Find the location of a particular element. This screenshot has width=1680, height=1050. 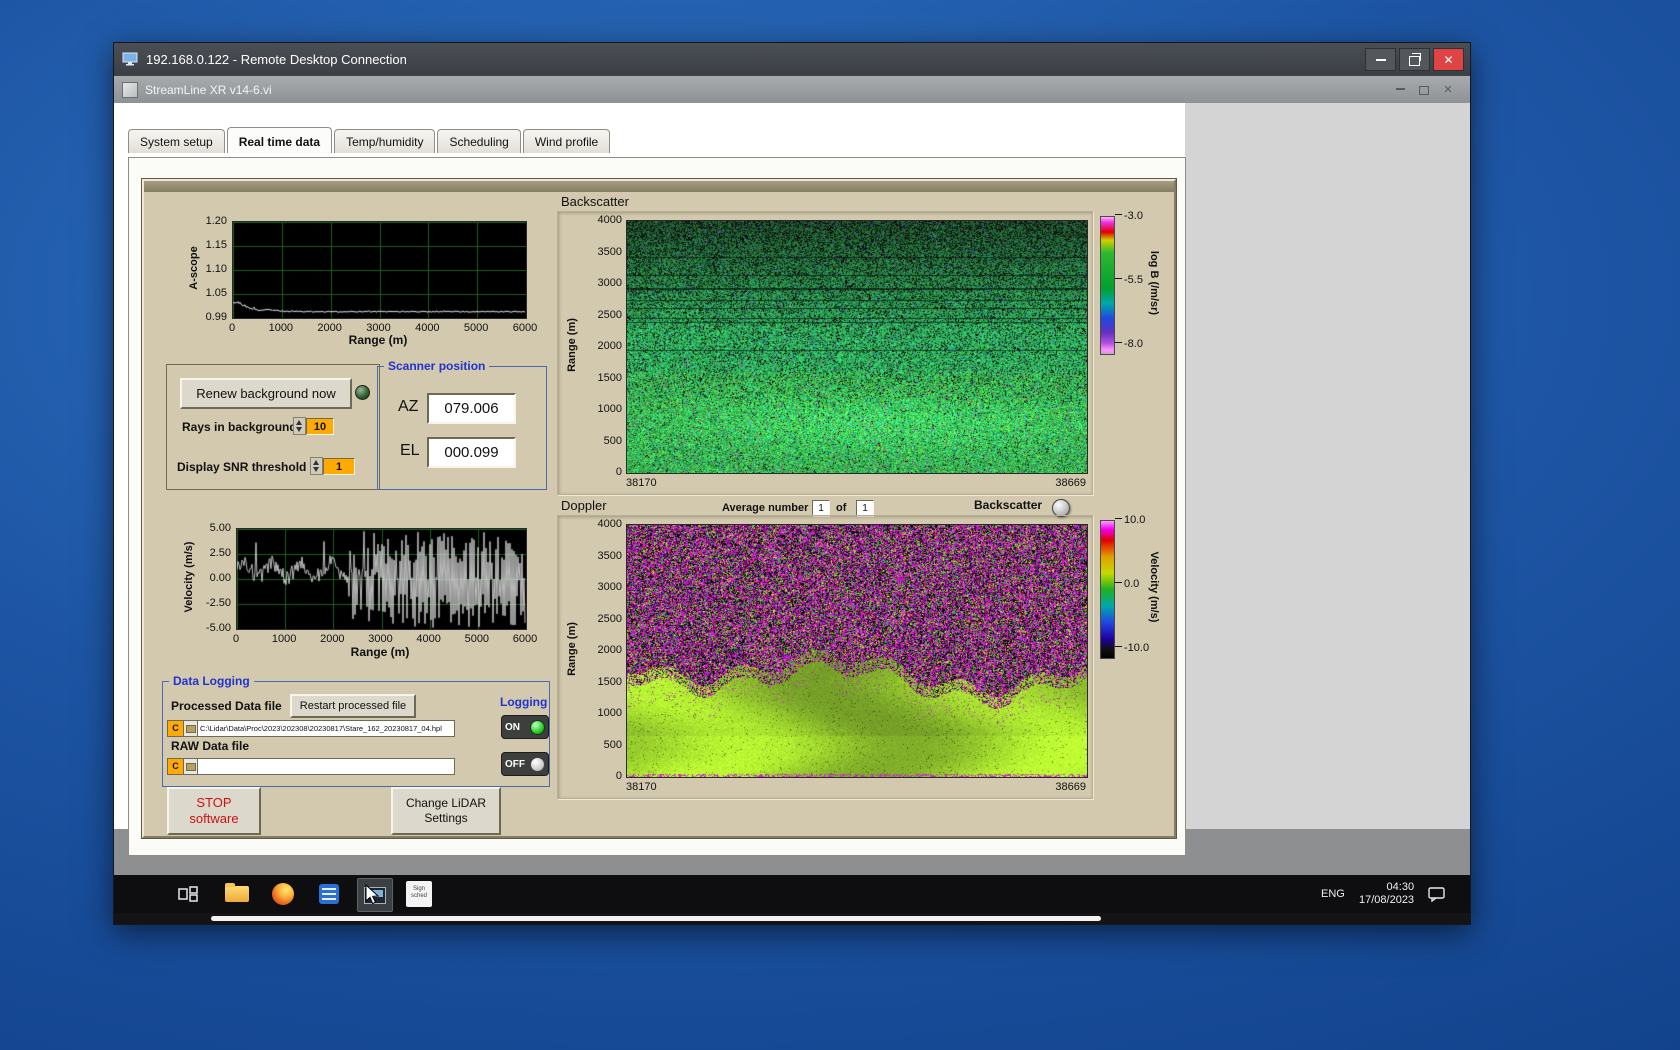

colorbar-tick-label: -8.0 is located at coordinates (1137, 344).